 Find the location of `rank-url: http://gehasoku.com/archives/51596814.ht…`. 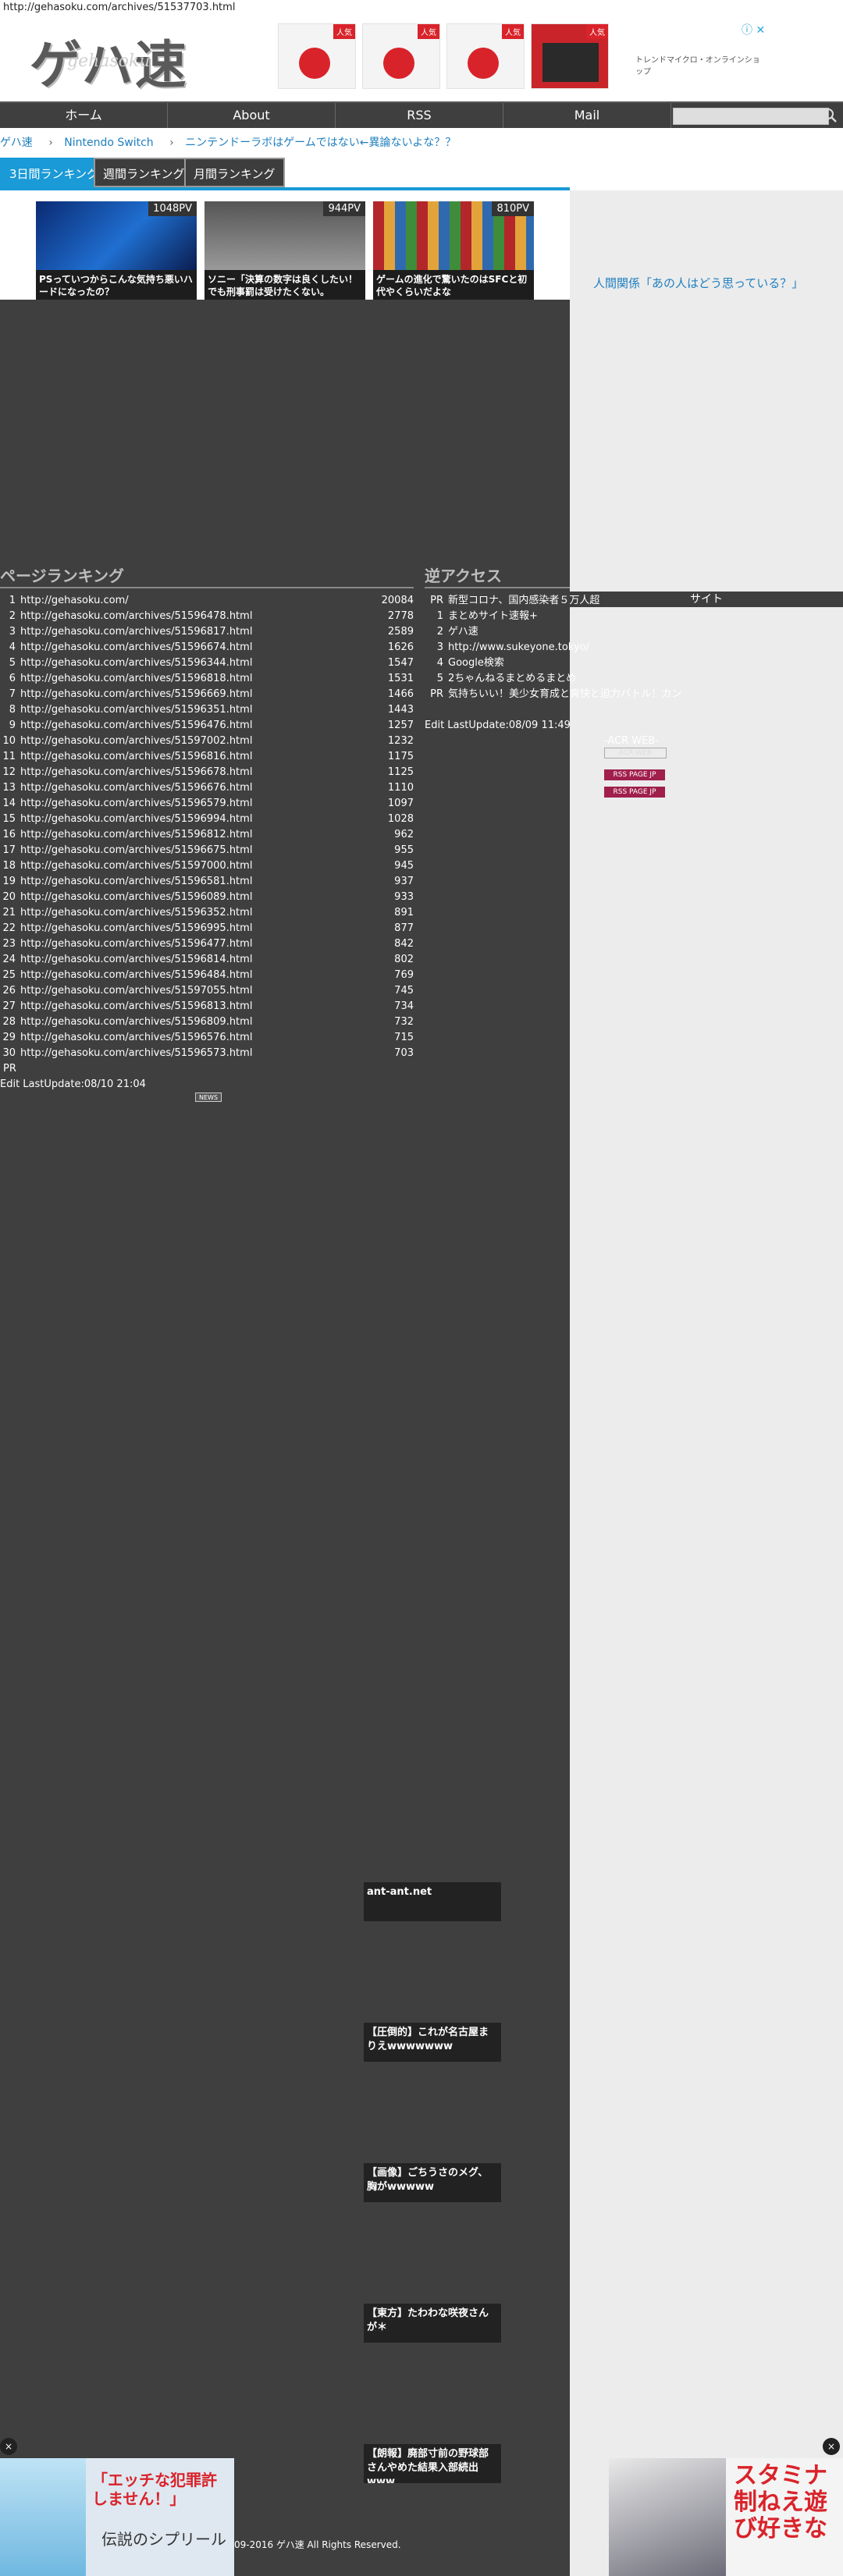

rank-url: http://gehasoku.com/archives/51596814.ht… is located at coordinates (136, 960).